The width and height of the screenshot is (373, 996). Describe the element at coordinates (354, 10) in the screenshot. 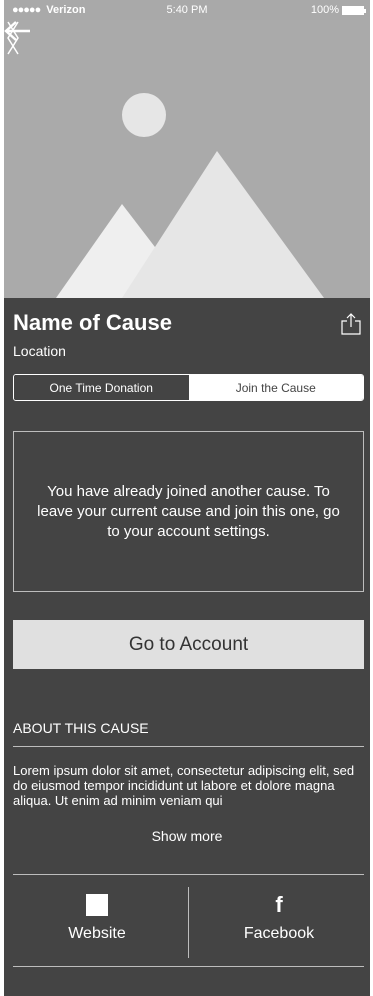

I see `battery-icon` at that location.